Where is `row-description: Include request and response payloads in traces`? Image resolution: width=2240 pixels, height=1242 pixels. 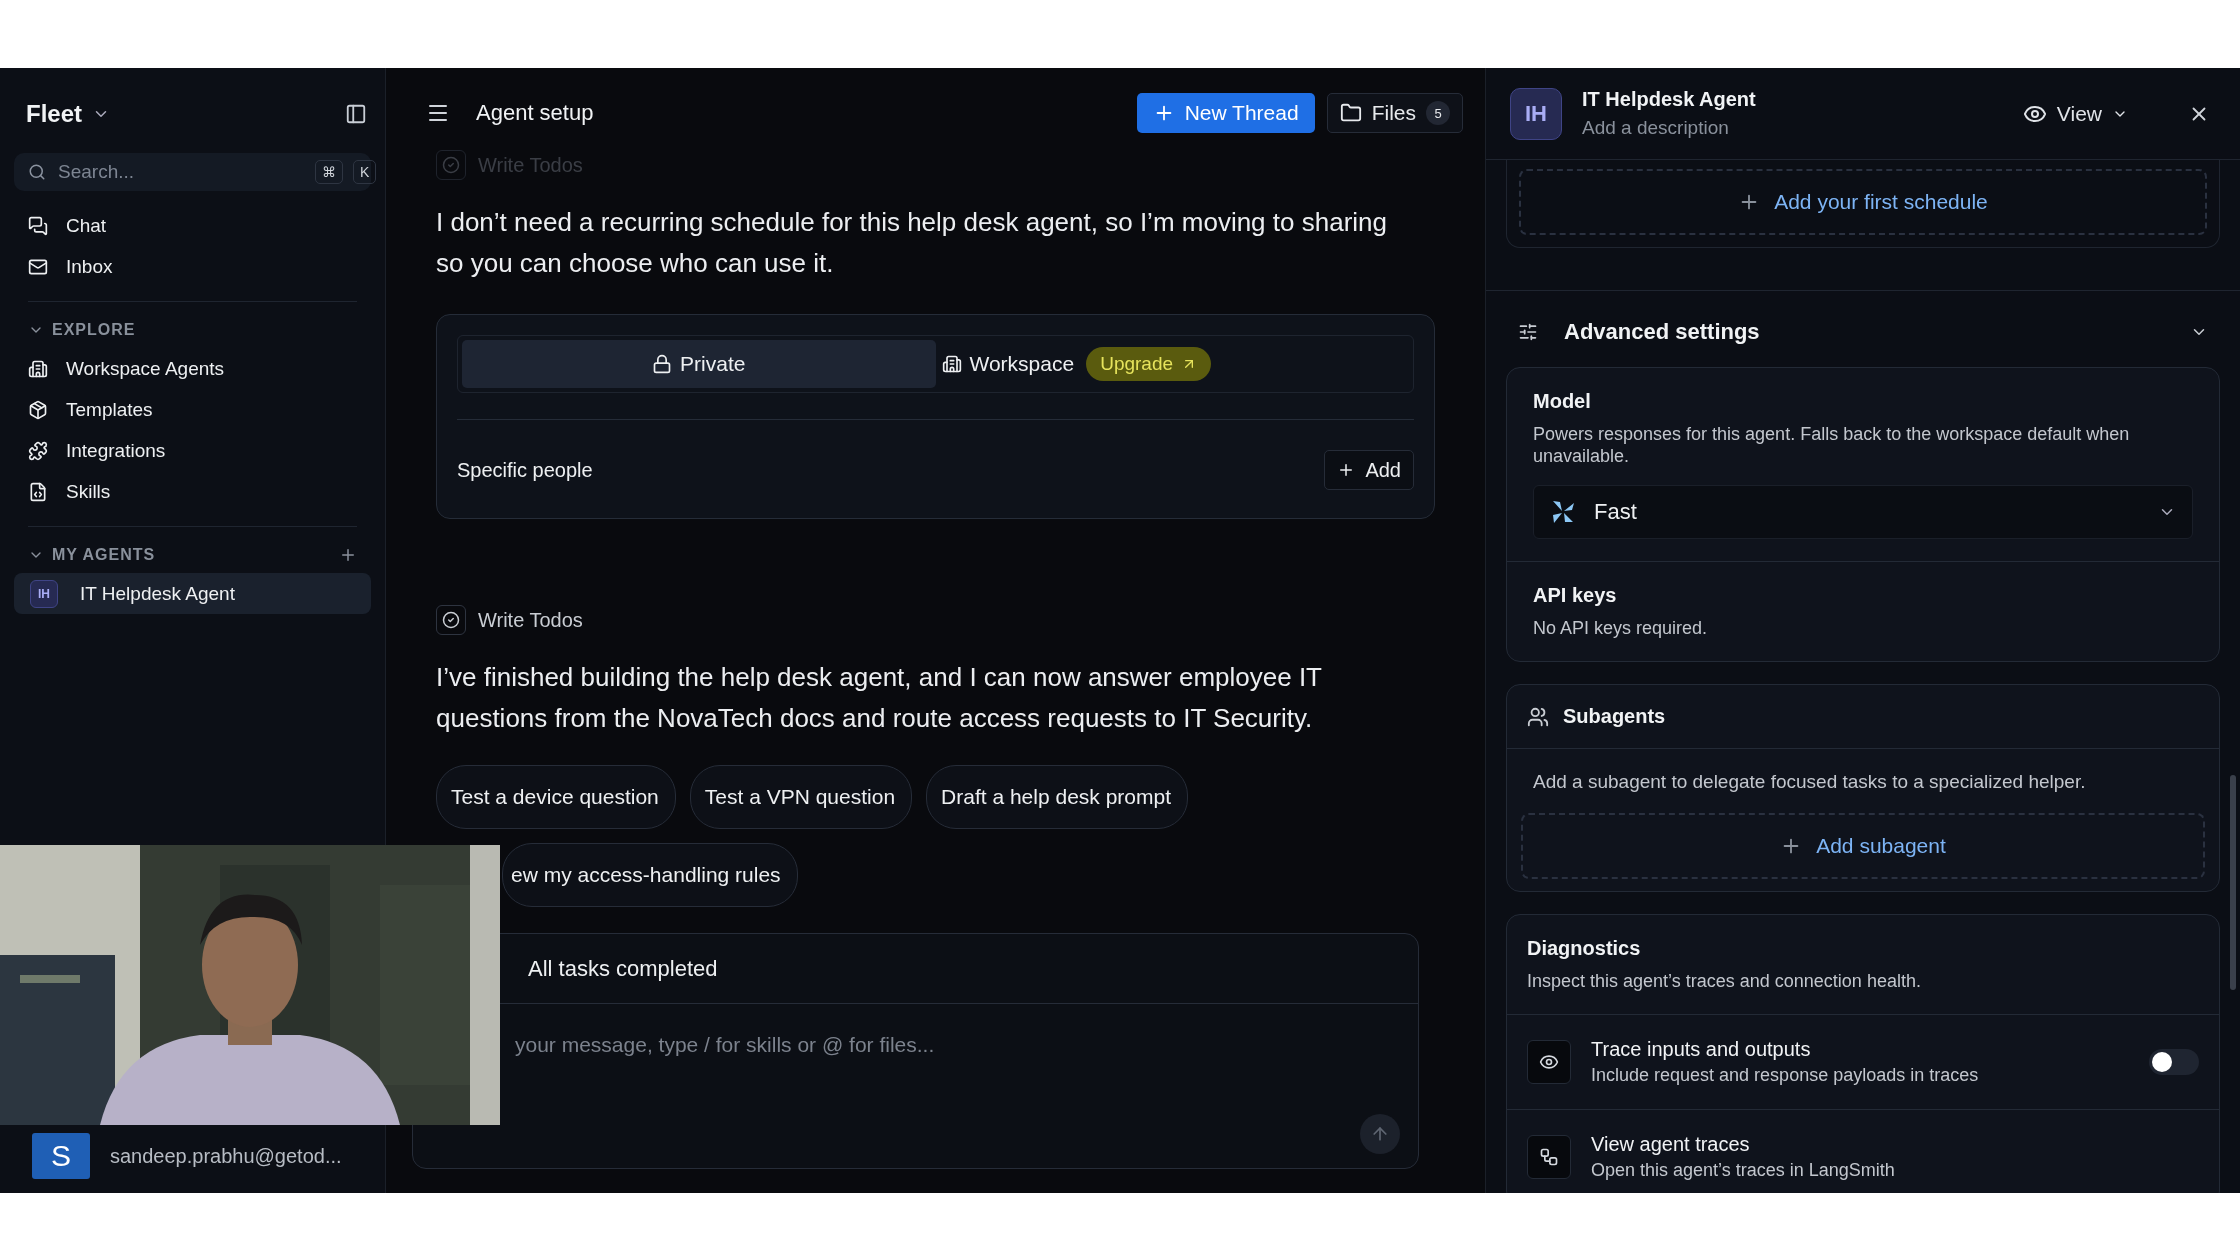 row-description: Include request and response payloads in traces is located at coordinates (1785, 1075).